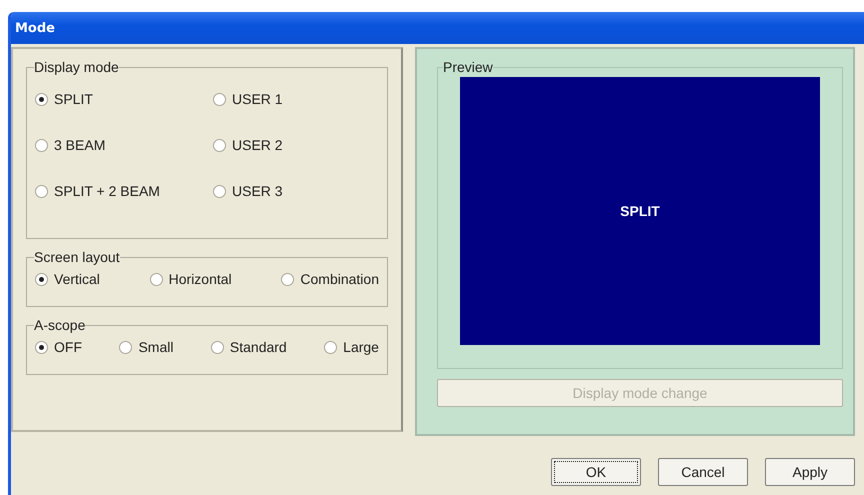 The width and height of the screenshot is (864, 495). Describe the element at coordinates (640, 211) in the screenshot. I see `preview-label: SPLIT` at that location.